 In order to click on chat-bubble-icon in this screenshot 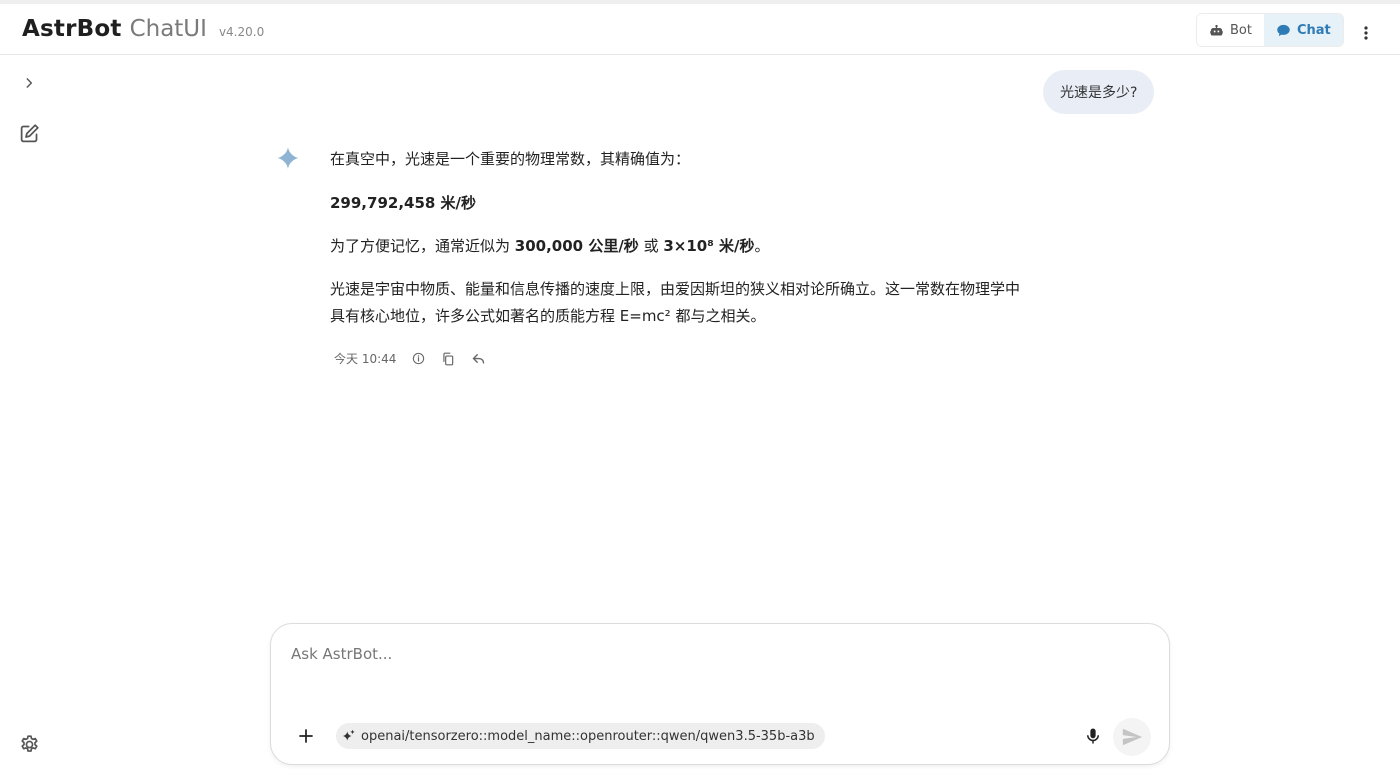, I will do `click(1283, 30)`.